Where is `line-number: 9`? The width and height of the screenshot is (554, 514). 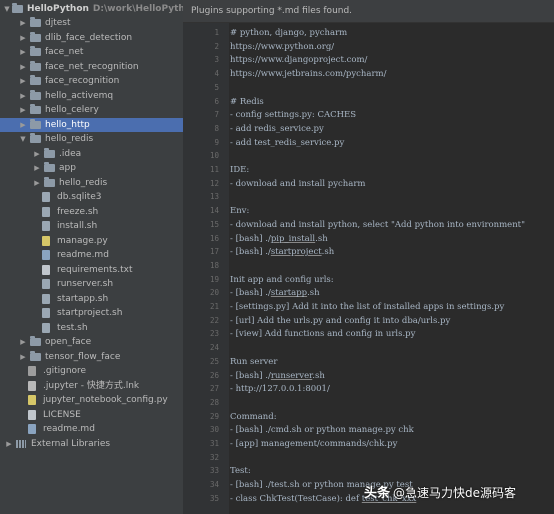 line-number: 9 is located at coordinates (216, 142).